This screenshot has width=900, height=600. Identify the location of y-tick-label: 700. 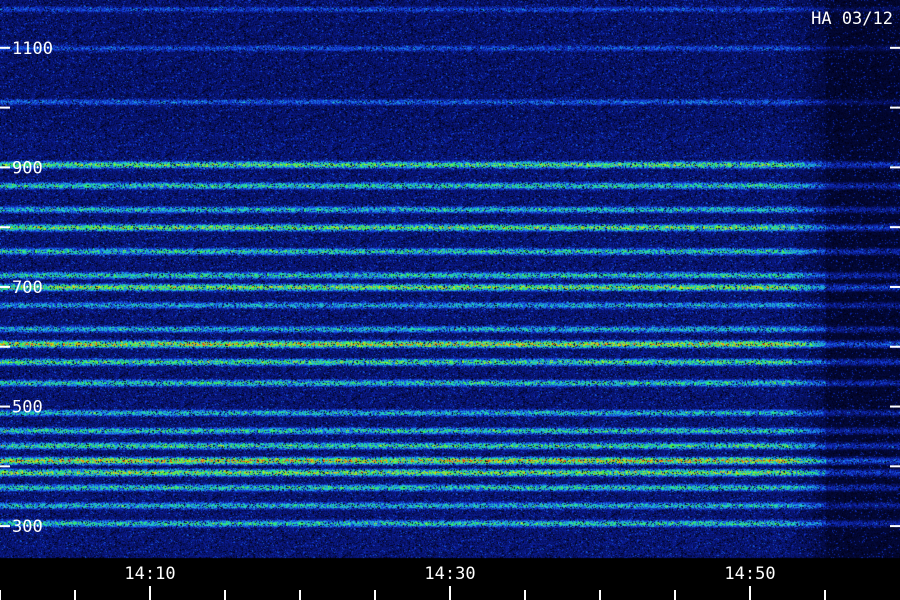
(27, 288).